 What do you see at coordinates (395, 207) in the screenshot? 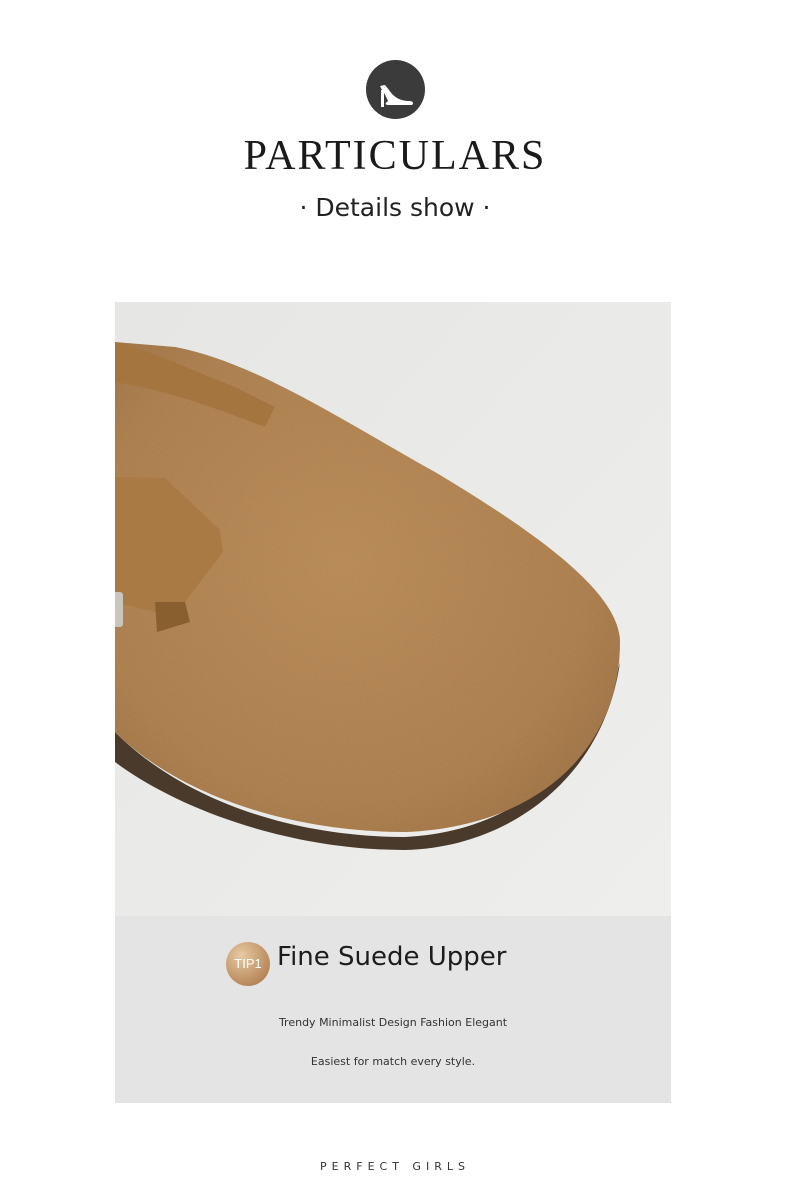
I see `page-subtitle: · Details show ·` at bounding box center [395, 207].